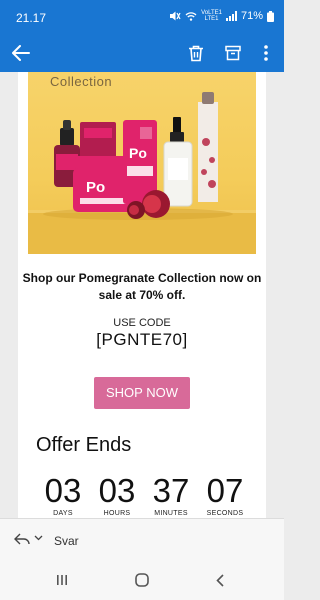 The width and height of the screenshot is (320, 600). What do you see at coordinates (22, 539) in the screenshot?
I see `reply-icon` at bounding box center [22, 539].